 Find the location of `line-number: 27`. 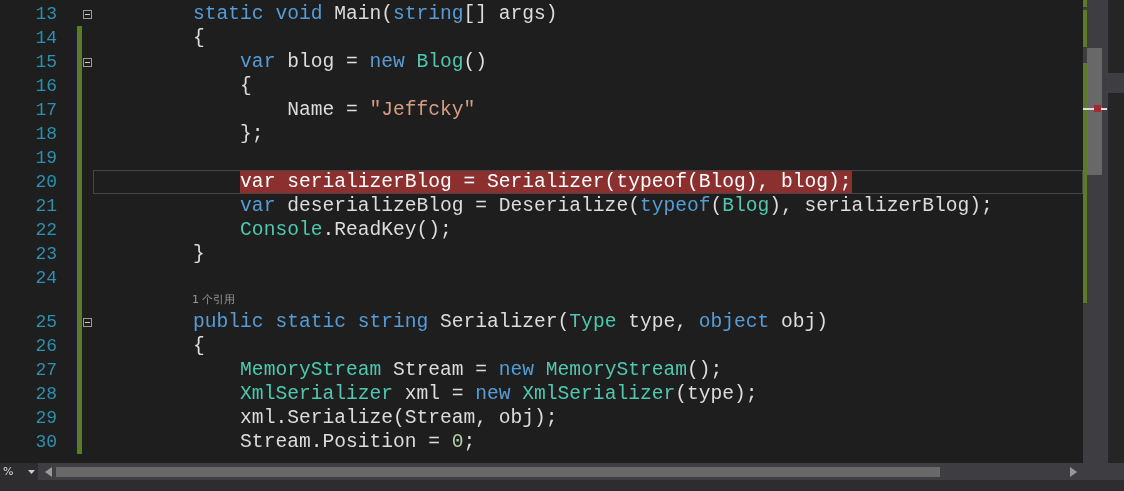

line-number: 27 is located at coordinates (45, 370).